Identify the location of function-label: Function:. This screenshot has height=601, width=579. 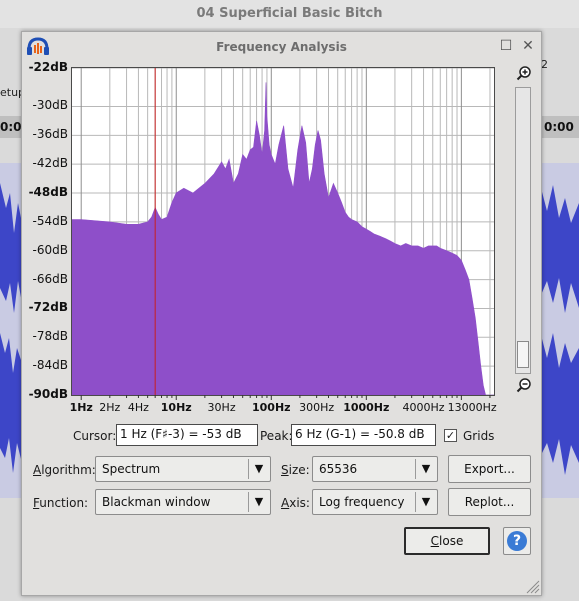
(61, 503).